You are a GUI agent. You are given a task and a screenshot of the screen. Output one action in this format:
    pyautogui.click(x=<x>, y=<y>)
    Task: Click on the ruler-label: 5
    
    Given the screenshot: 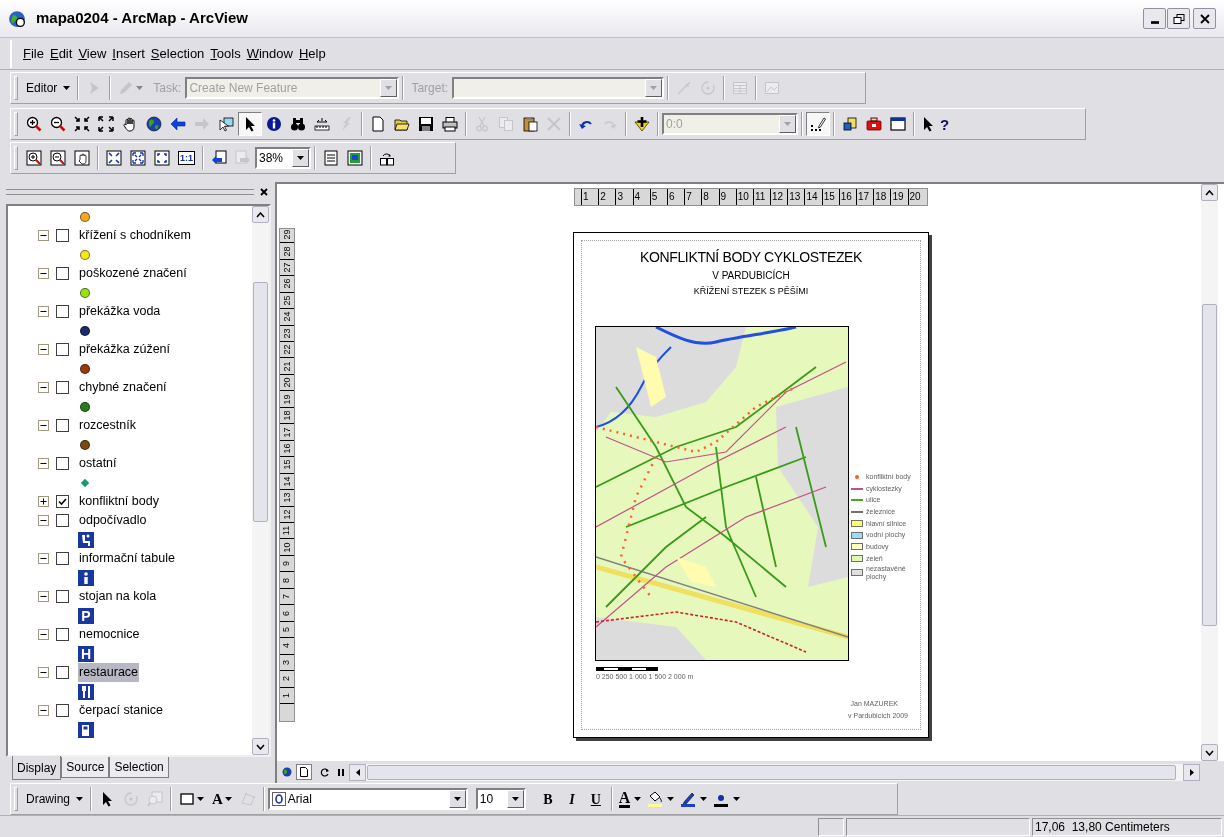 What is the action you would take?
    pyautogui.click(x=287, y=629)
    